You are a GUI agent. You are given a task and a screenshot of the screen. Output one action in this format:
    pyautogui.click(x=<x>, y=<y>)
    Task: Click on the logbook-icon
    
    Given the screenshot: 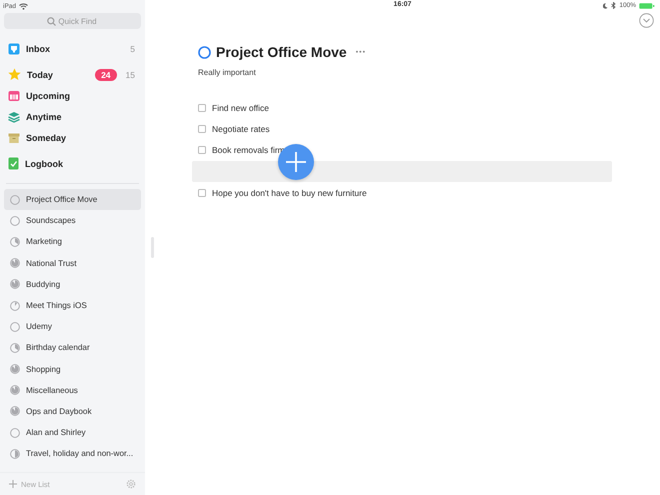 What is the action you would take?
    pyautogui.click(x=13, y=163)
    